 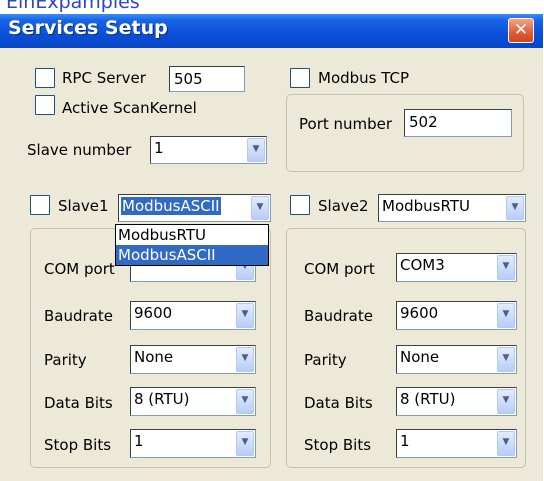 What do you see at coordinates (104, 78) in the screenshot?
I see `rpc-server-label: RPC Server` at bounding box center [104, 78].